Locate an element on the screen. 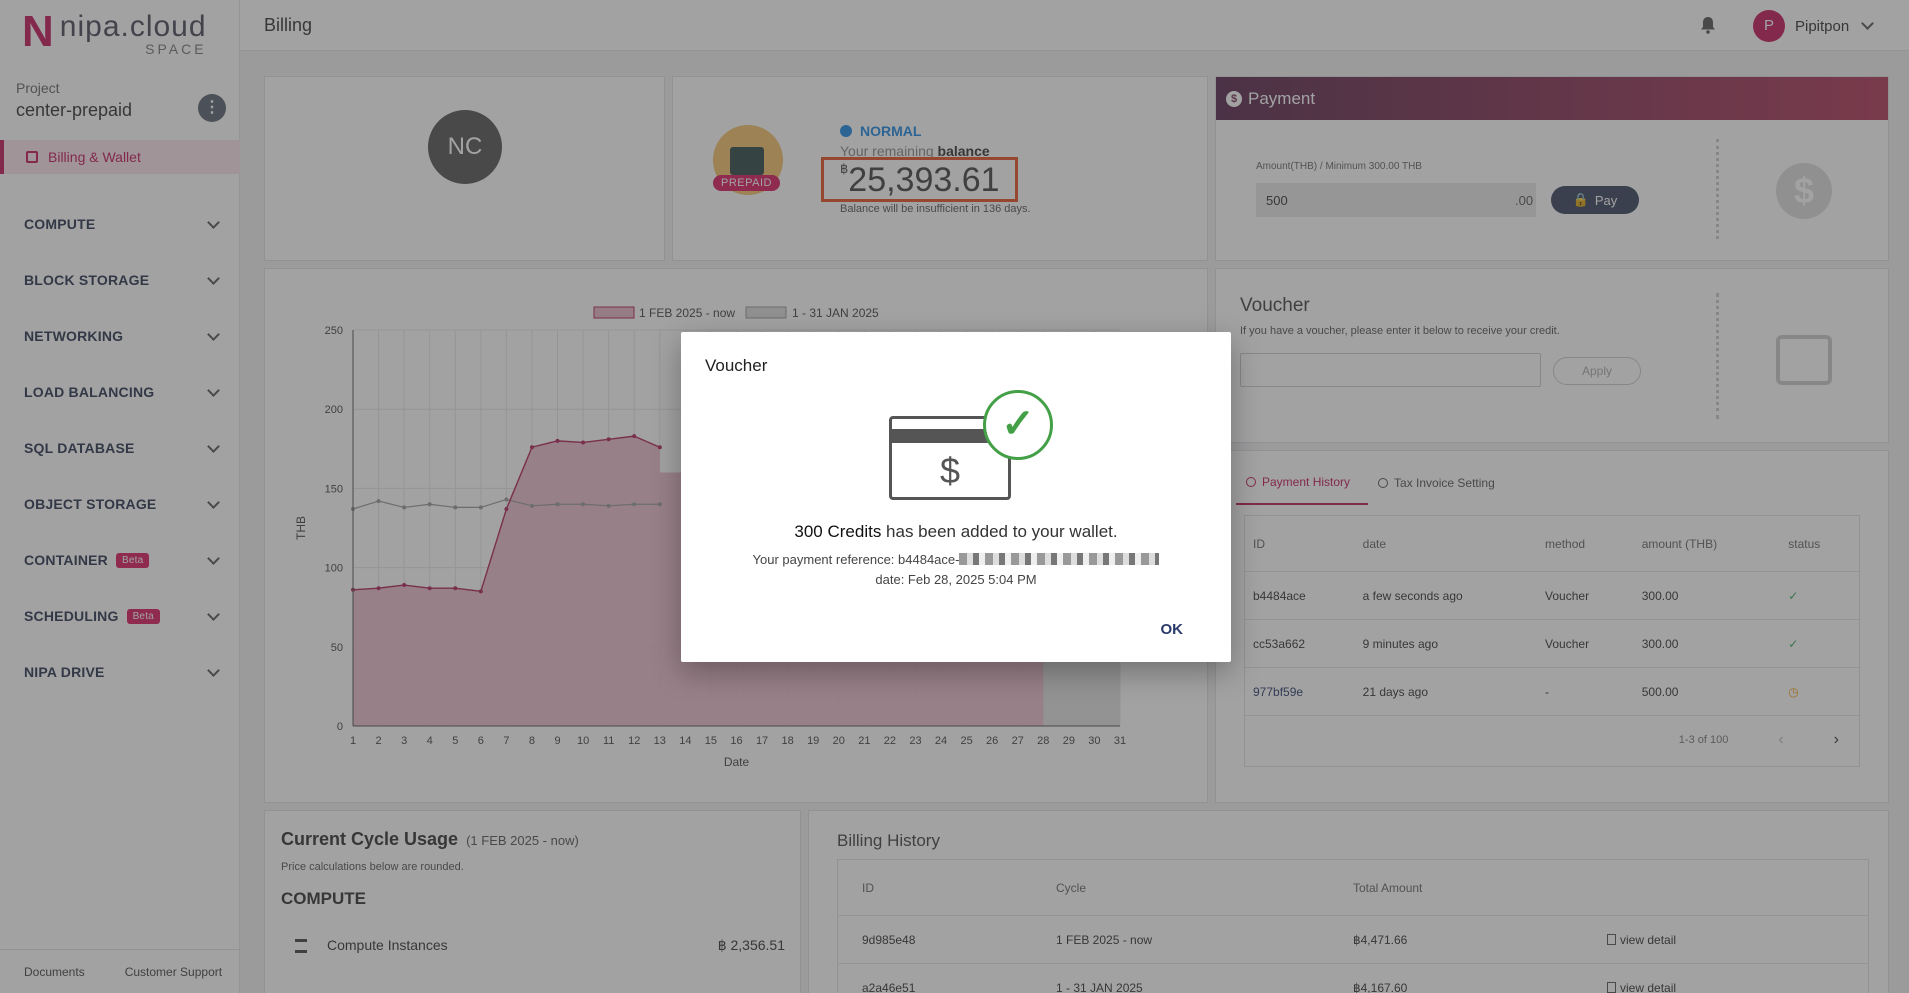 This screenshot has width=1909, height=993. dialog-title: Voucher is located at coordinates (736, 365).